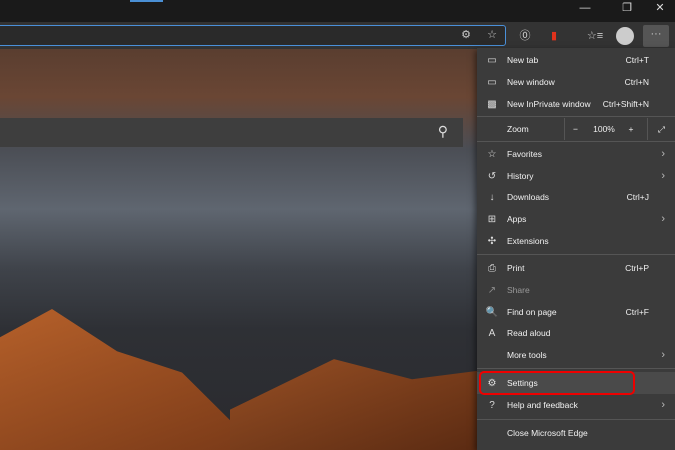  Describe the element at coordinates (492, 312) in the screenshot. I see `menu-icon: 🔍` at that location.